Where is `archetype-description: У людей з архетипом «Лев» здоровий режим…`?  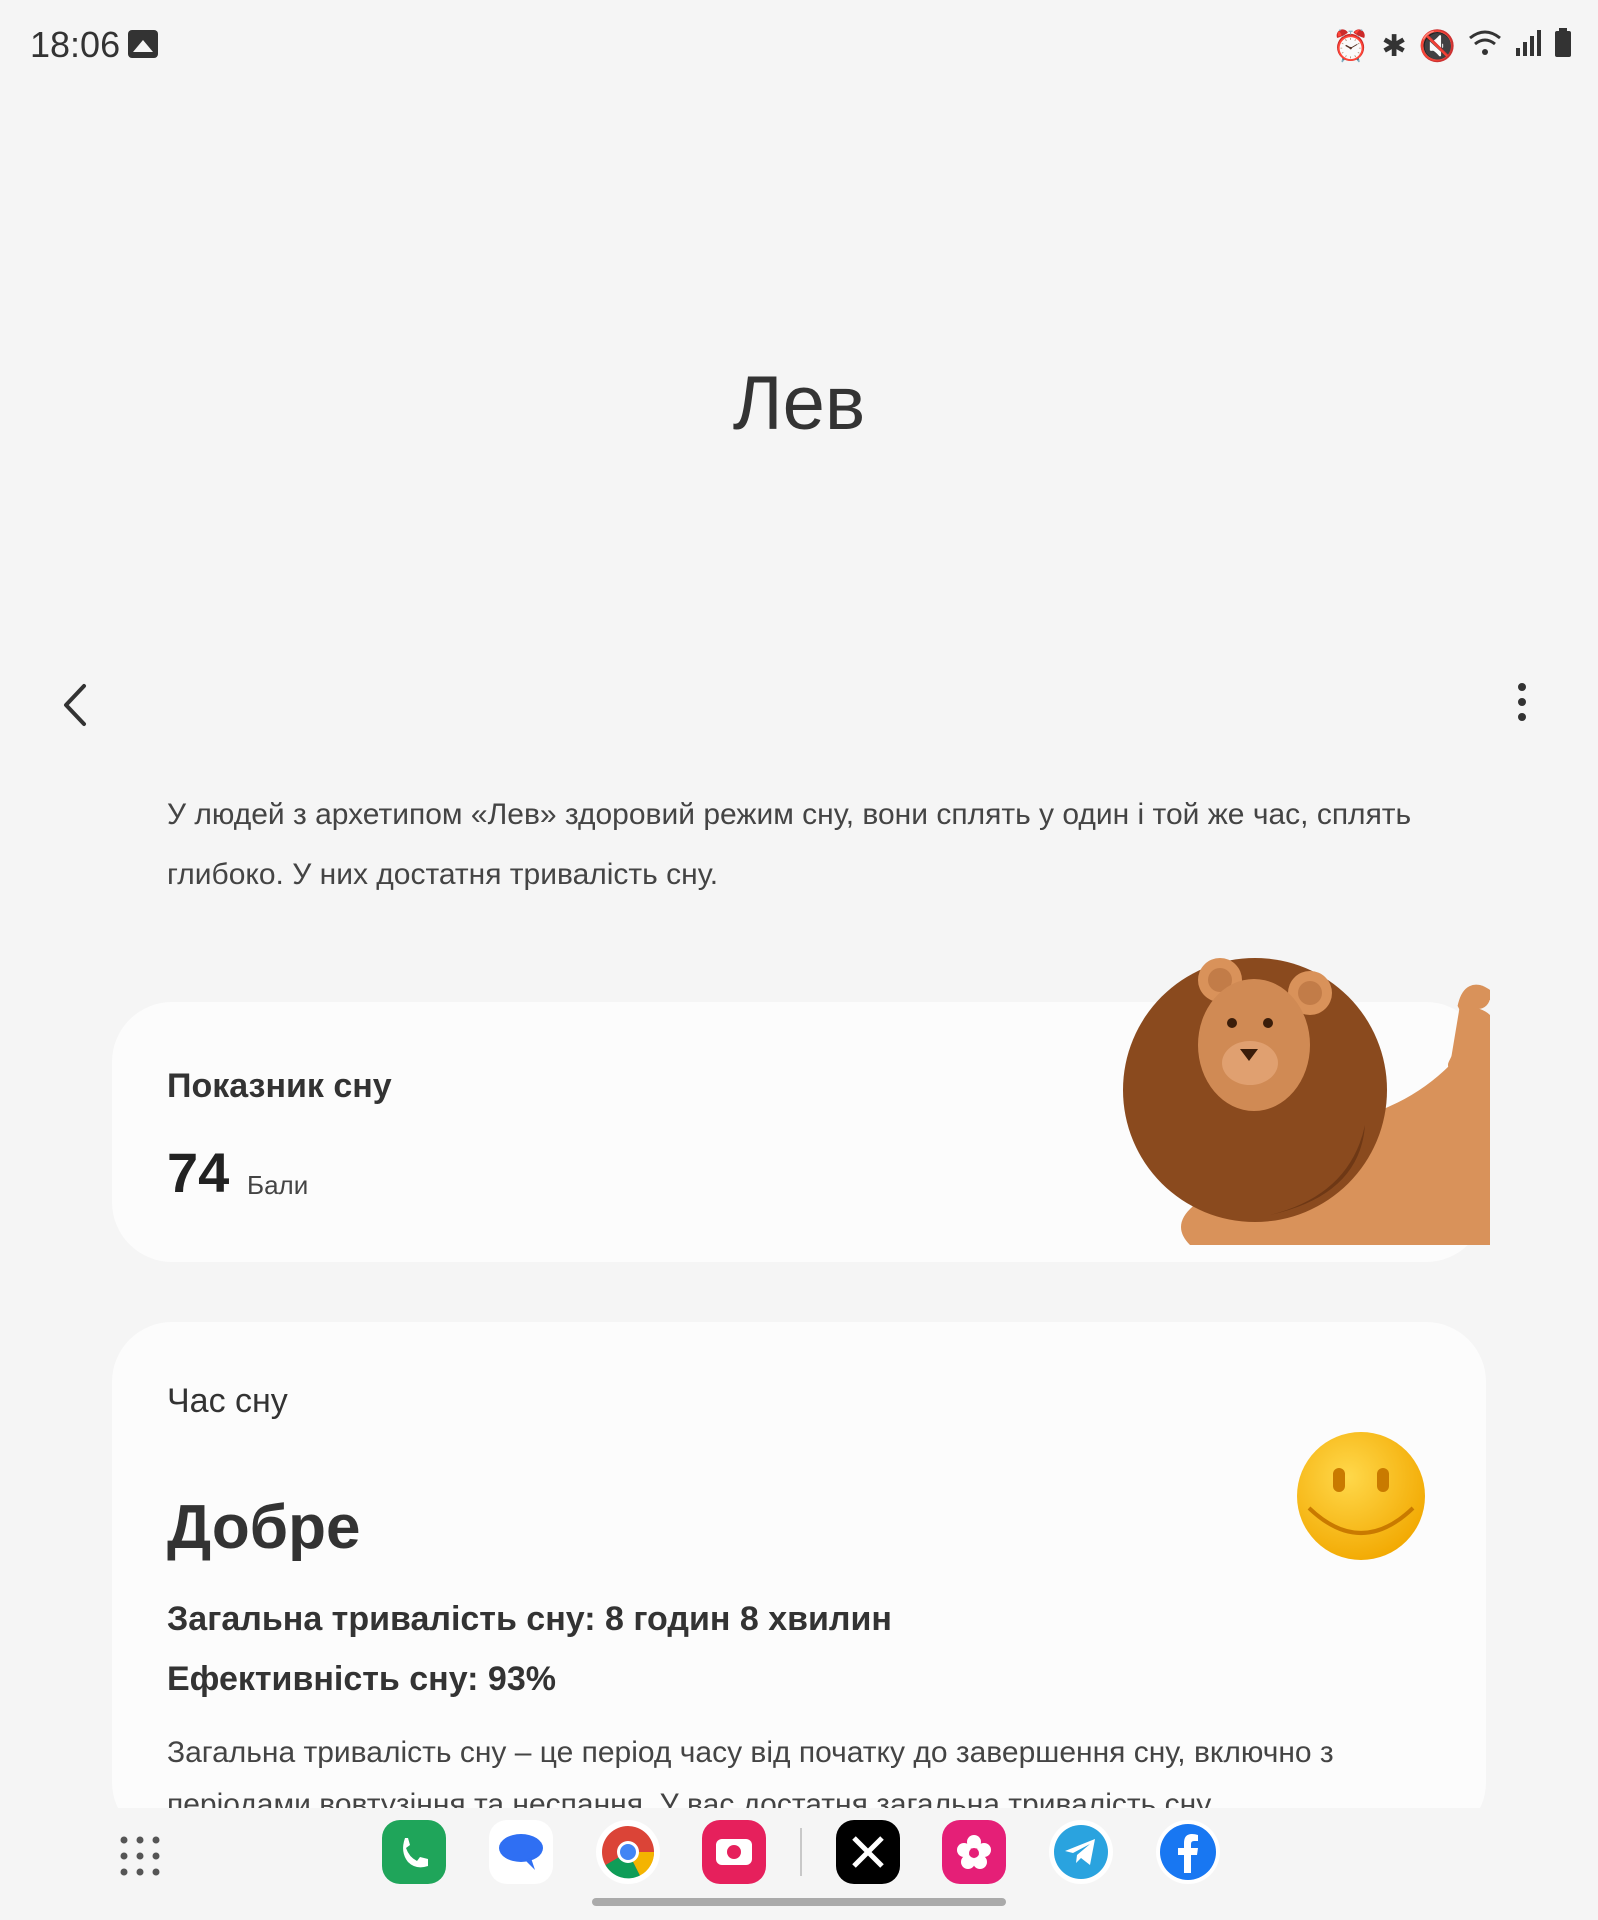
archetype-description: У людей з архетипом «Лев» здоровий режим… is located at coordinates (789, 844).